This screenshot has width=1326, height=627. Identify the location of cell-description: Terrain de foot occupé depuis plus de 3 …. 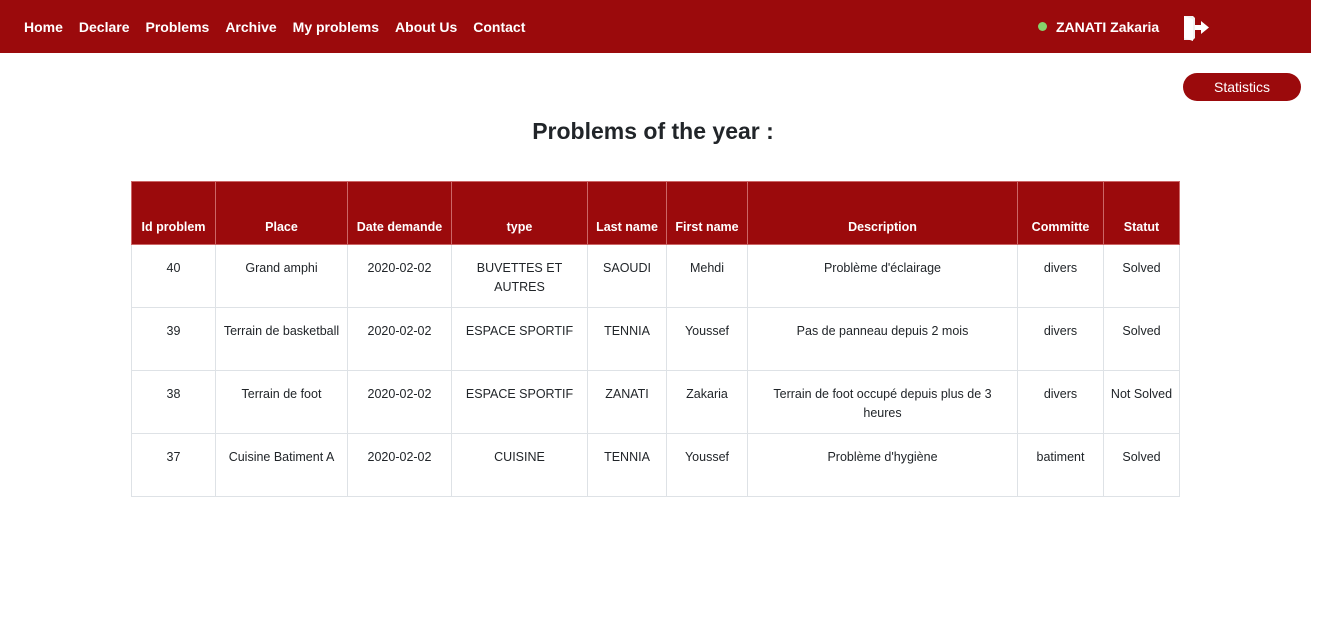
(882, 402).